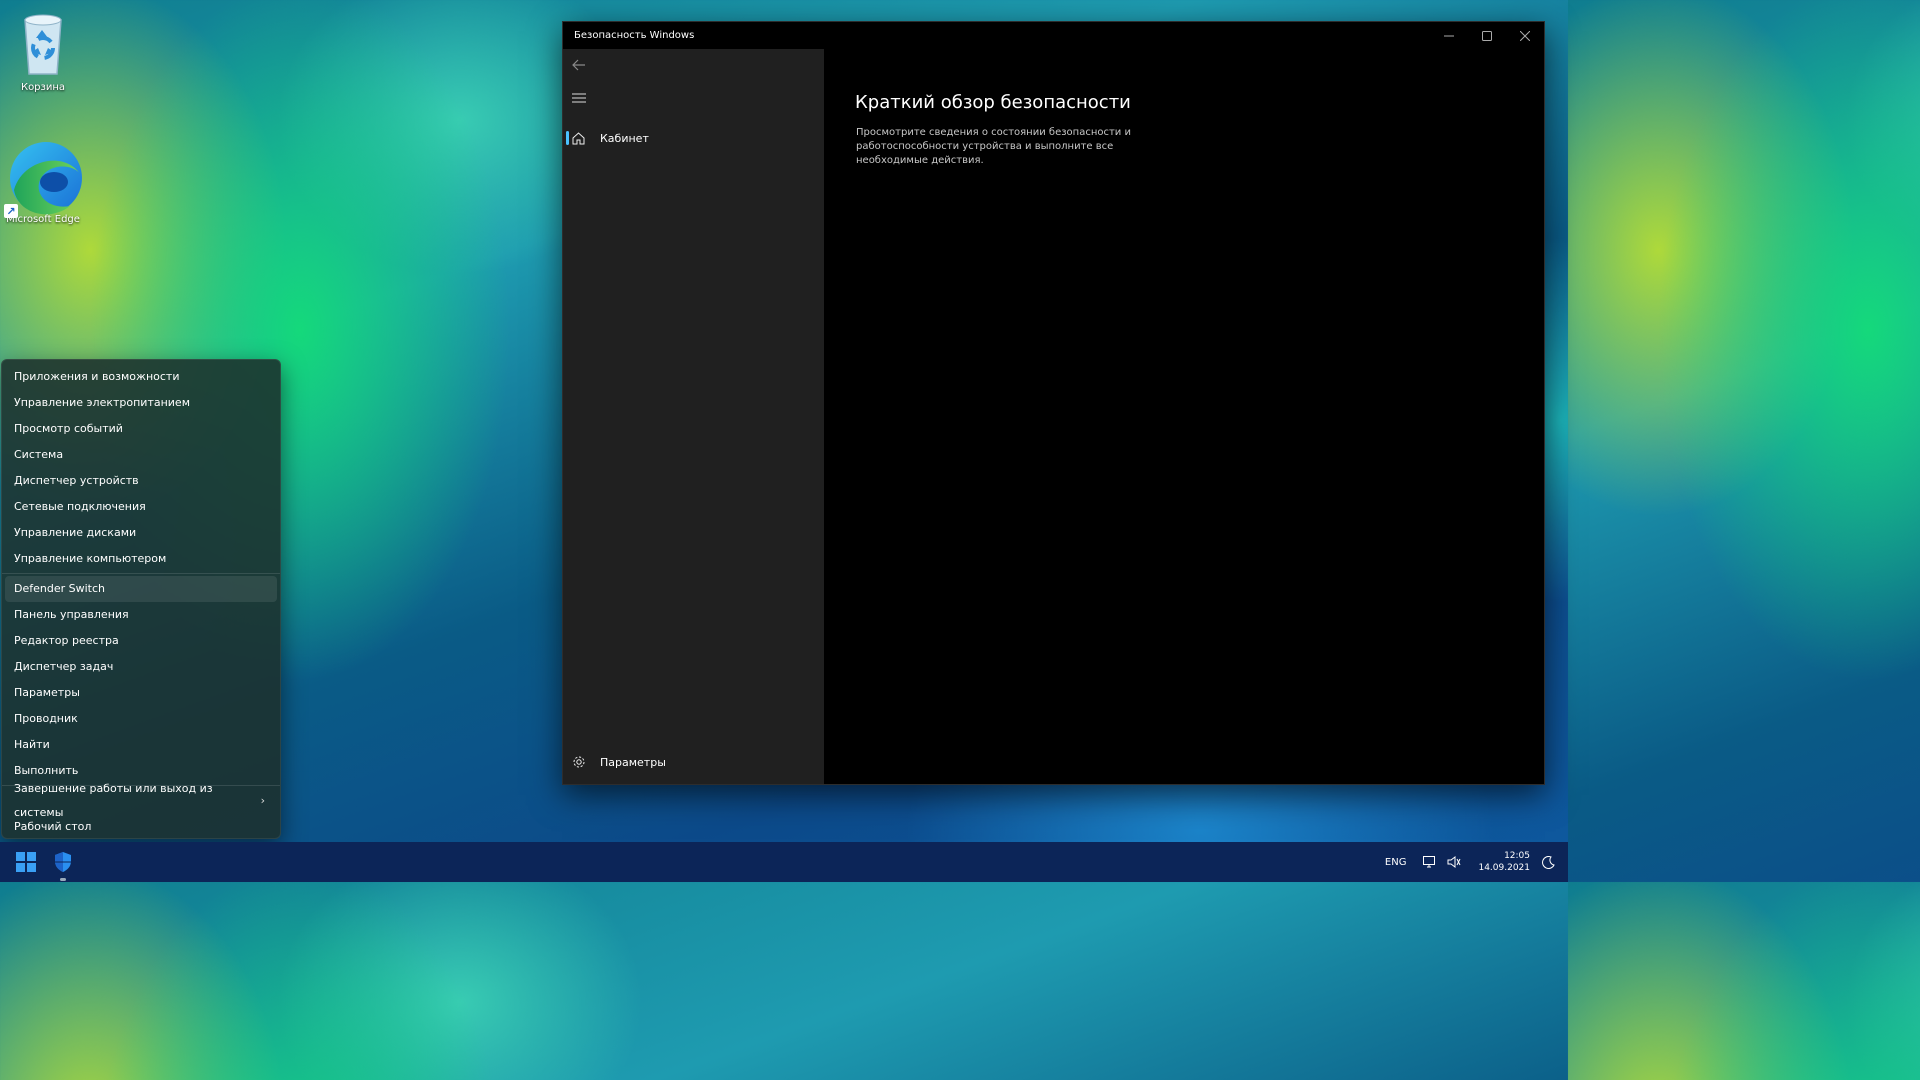  Describe the element at coordinates (582, 762) in the screenshot. I see `gear-icon` at that location.